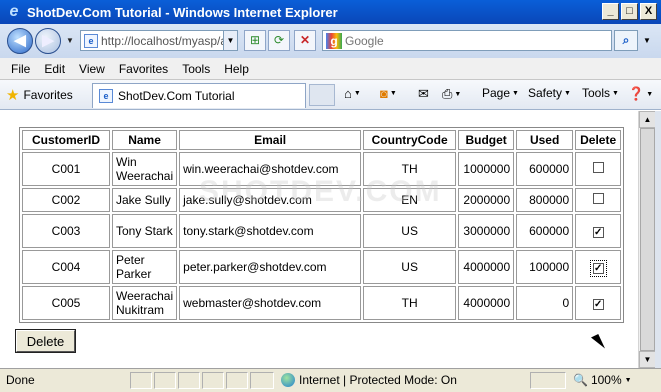 This screenshot has height=392, width=661. Describe the element at coordinates (640, 94) in the screenshot. I see `help-button: ❓ ▼` at that location.